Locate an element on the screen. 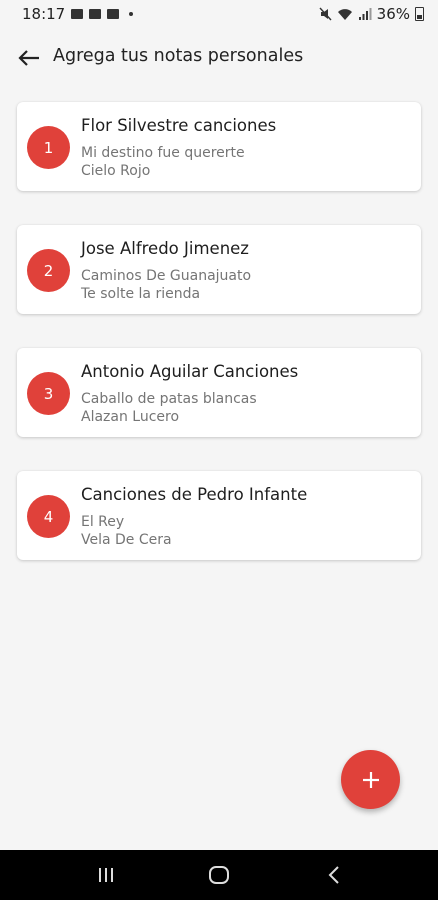 The image size is (438, 900). plus-icon is located at coordinates (370, 779).